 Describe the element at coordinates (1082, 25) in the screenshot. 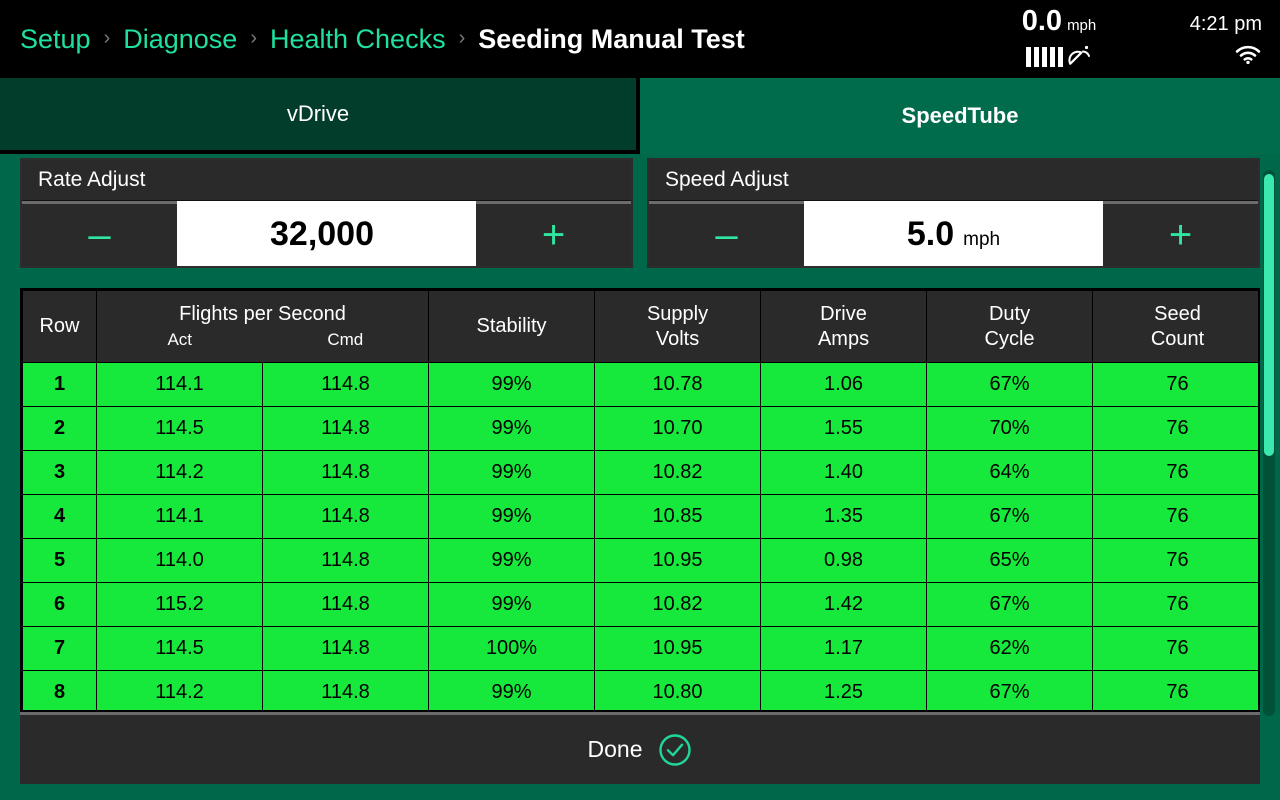

I see `speed-unit: mph` at that location.